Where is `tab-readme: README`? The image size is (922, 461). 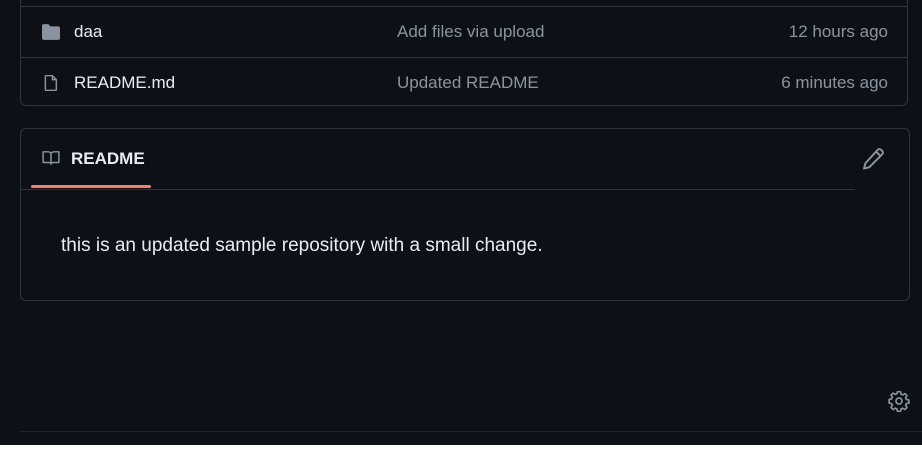
tab-readme: README is located at coordinates (91, 159).